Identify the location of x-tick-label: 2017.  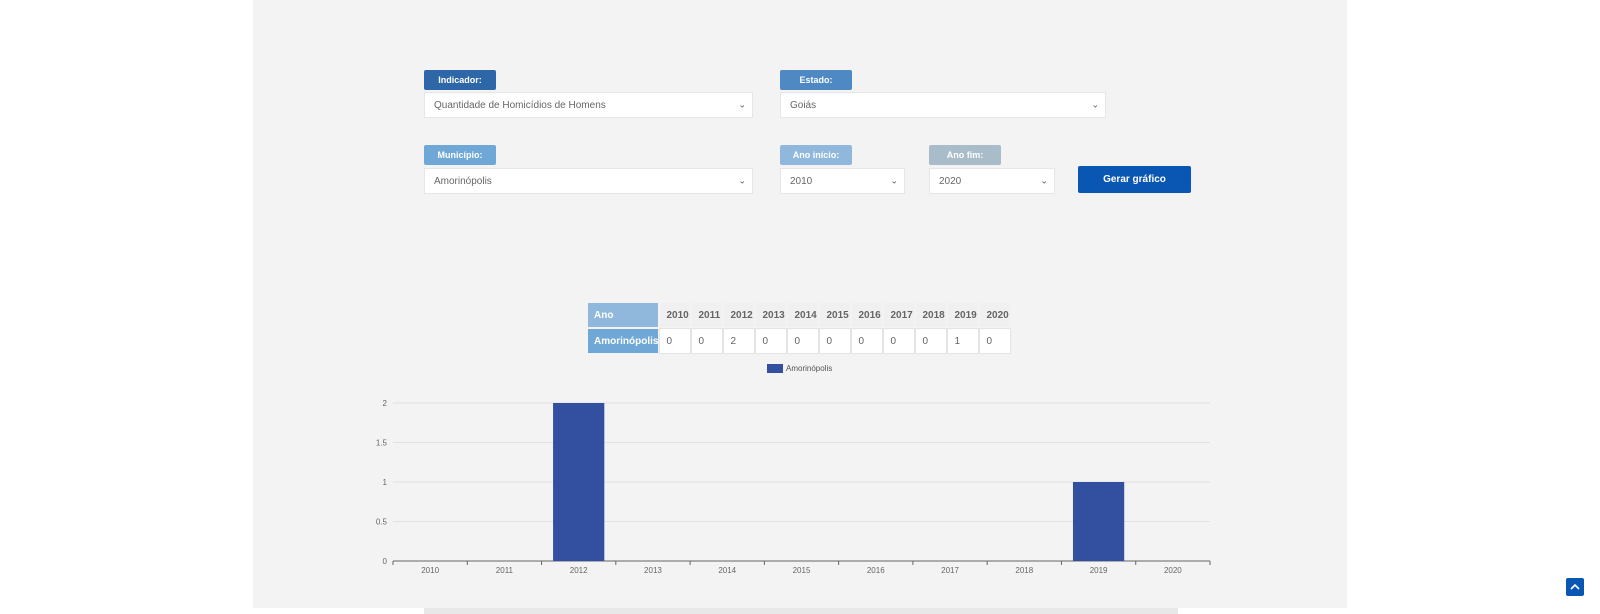
(950, 570).